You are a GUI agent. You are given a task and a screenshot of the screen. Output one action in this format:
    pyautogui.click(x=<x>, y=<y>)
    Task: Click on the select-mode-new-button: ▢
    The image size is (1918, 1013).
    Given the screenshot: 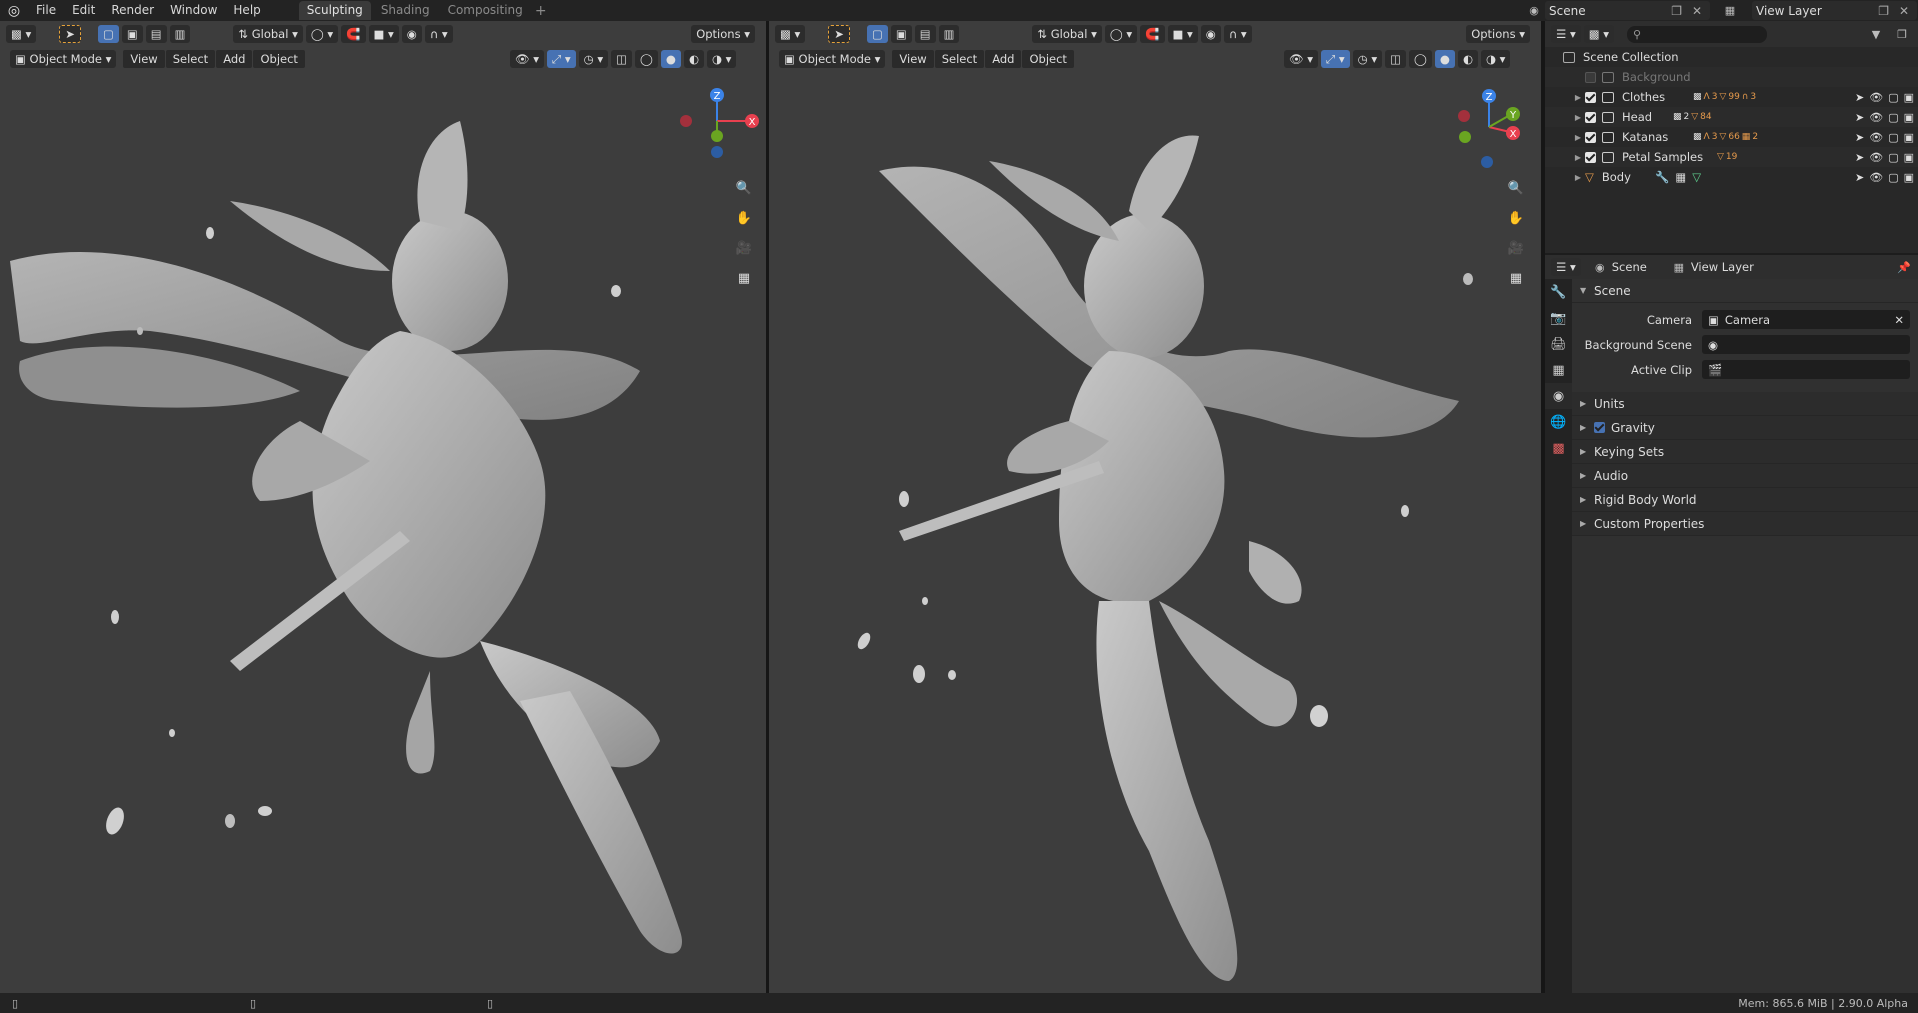 What is the action you would take?
    pyautogui.click(x=108, y=34)
    